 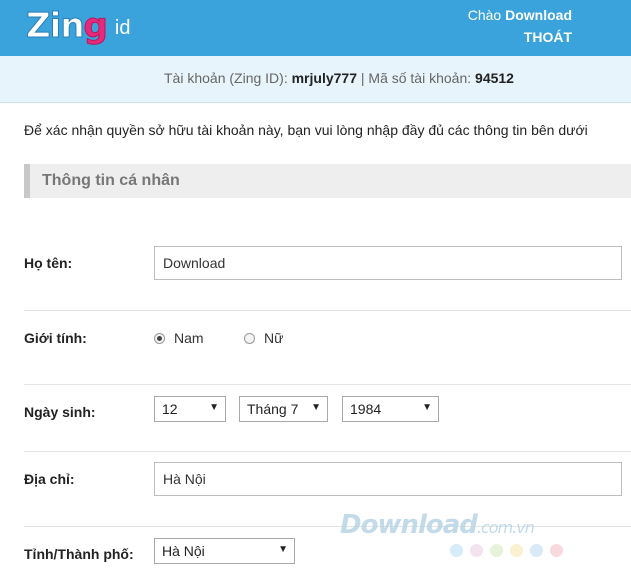 What do you see at coordinates (49, 479) in the screenshot?
I see `address-label: Địa chỉ:` at bounding box center [49, 479].